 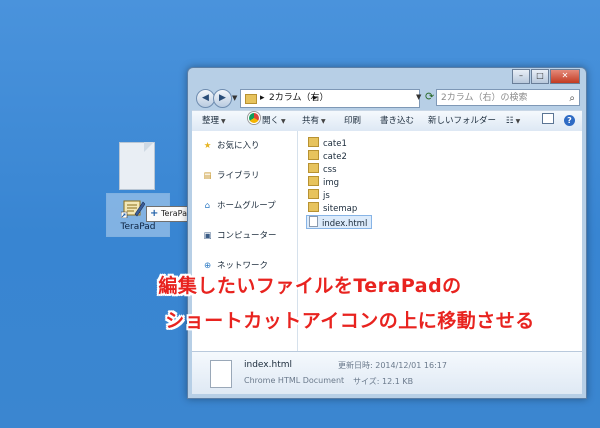 I want to click on details-type: Chrome HTML Document, so click(x=294, y=380).